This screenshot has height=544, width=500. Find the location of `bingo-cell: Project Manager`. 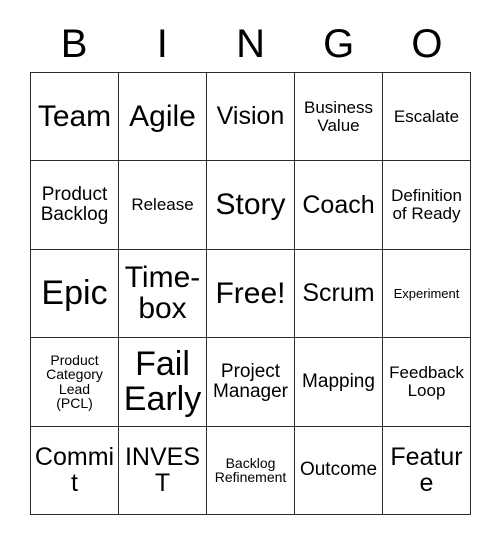

bingo-cell: Project Manager is located at coordinates (251, 382).